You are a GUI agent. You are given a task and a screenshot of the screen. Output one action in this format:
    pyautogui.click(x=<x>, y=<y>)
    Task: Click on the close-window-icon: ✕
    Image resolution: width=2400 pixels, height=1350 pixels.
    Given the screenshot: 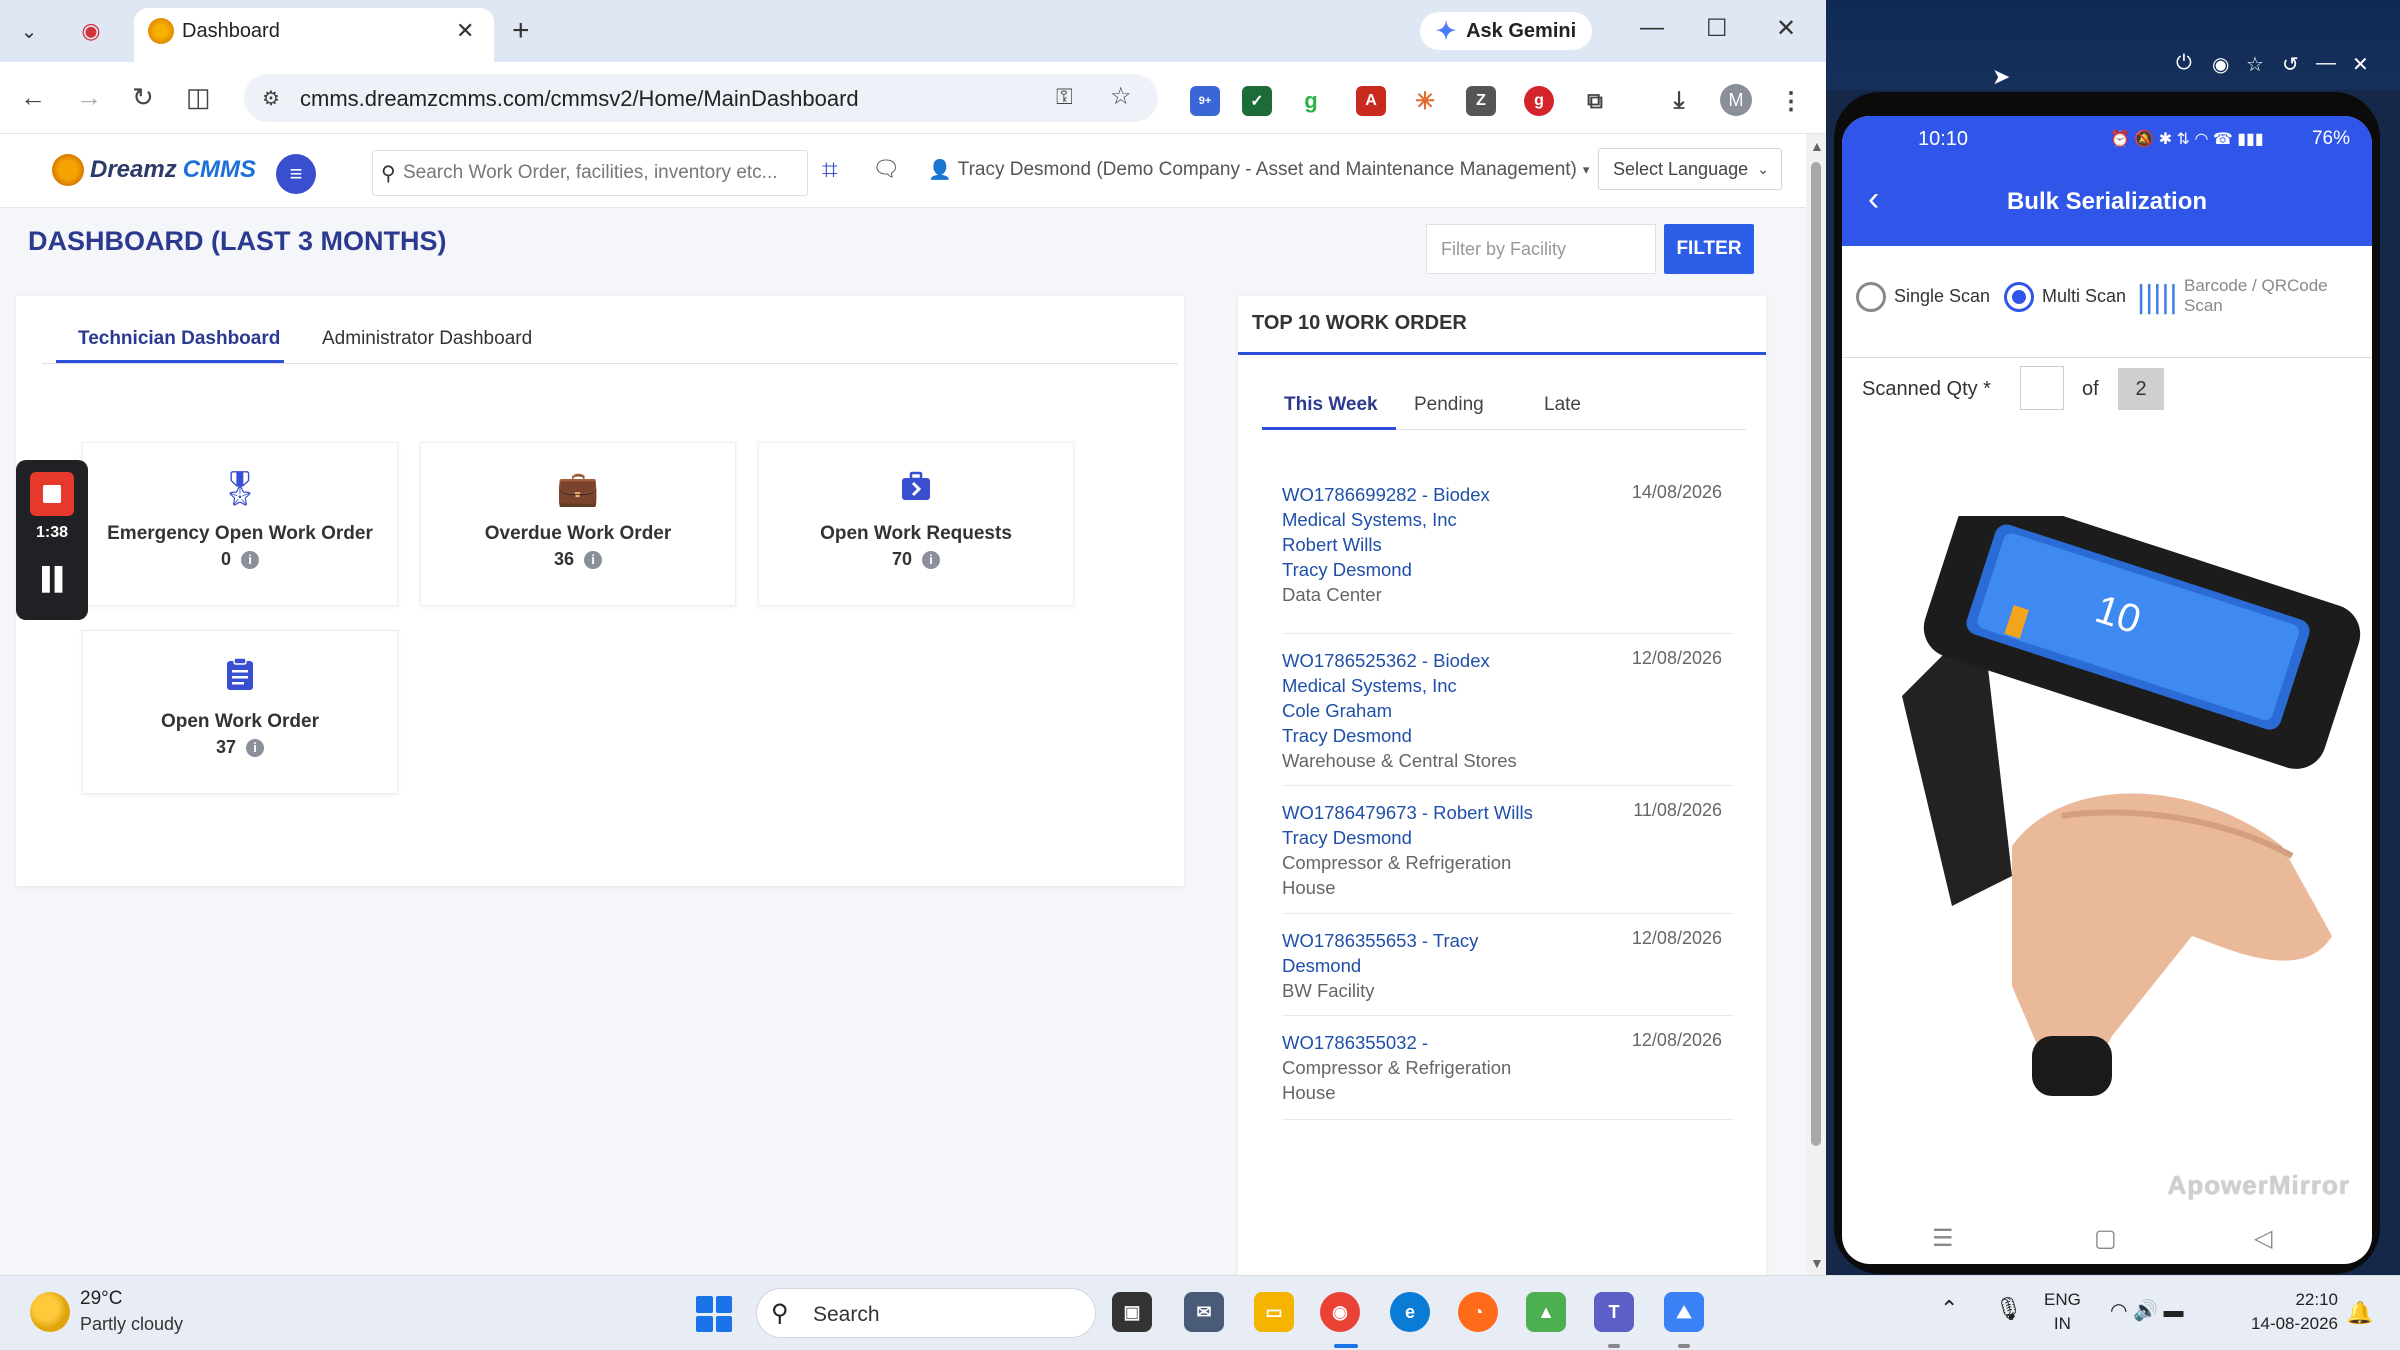 What is the action you would take?
    pyautogui.click(x=1786, y=28)
    